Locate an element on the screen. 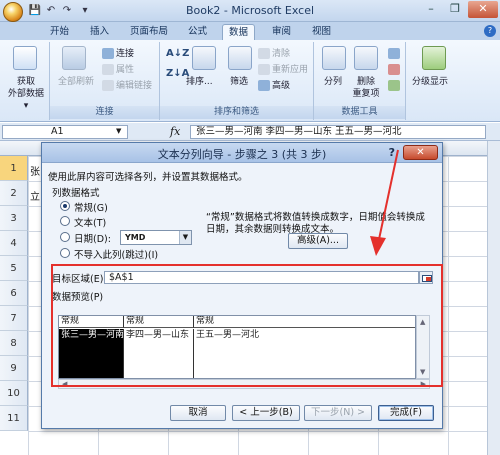 This screenshot has height=455, width=500. filter-icon is located at coordinates (240, 58).